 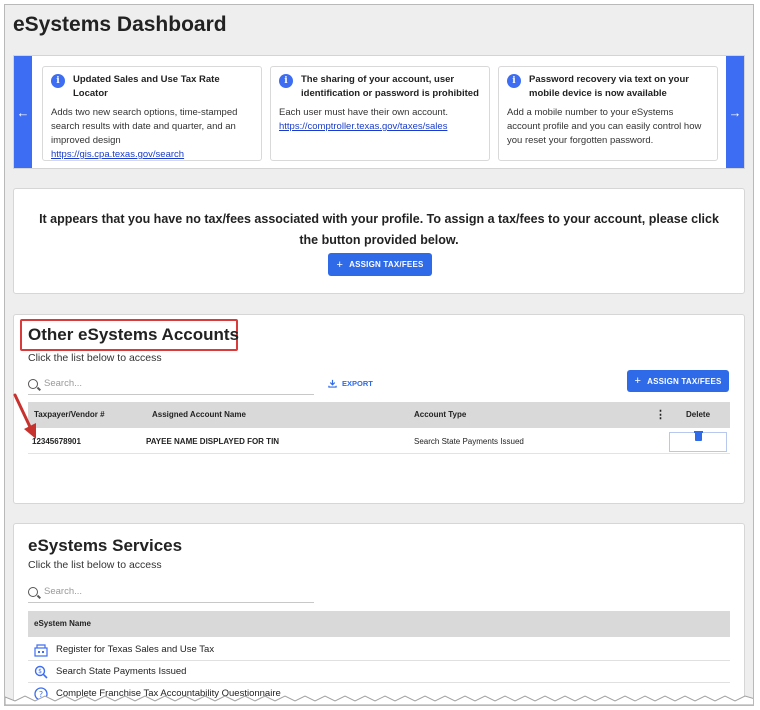 I want to click on search-dollar-icon: $, so click(x=41, y=672).